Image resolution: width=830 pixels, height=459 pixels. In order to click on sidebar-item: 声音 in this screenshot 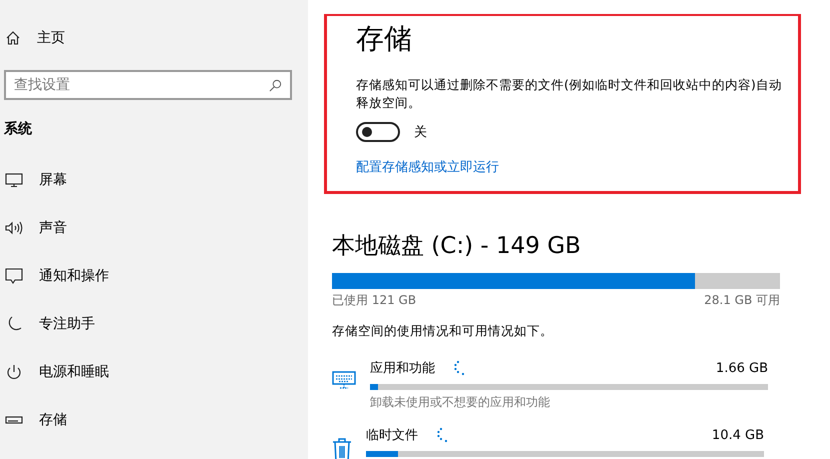, I will do `click(154, 228)`.